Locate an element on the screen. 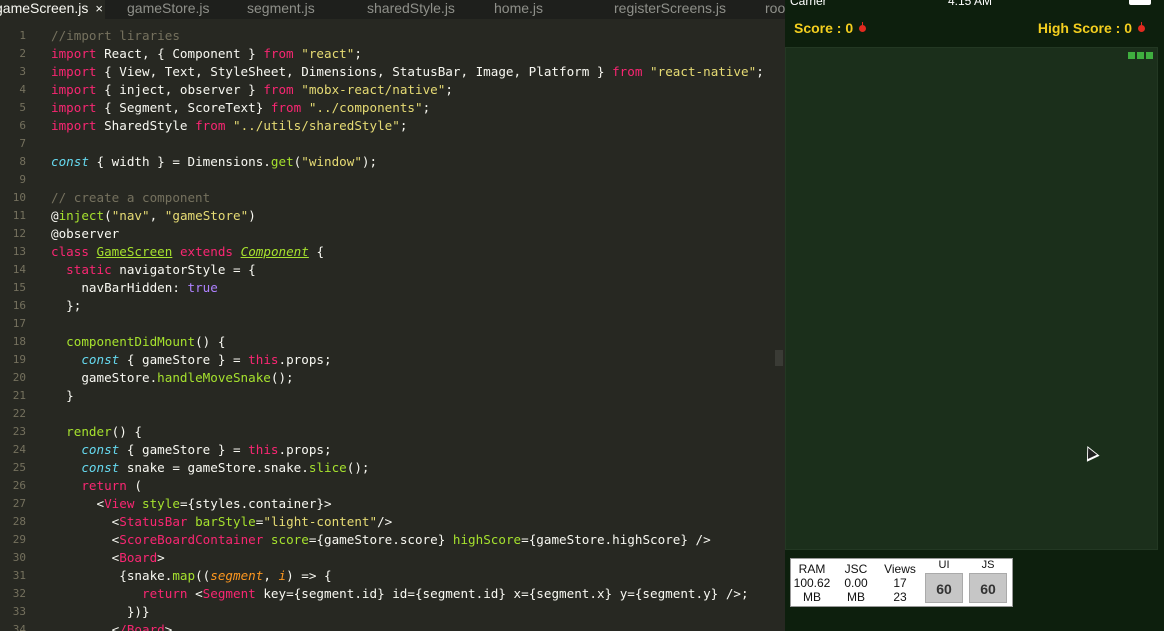 The height and width of the screenshot is (631, 1164). code-line: 33 })} is located at coordinates (392, 612).